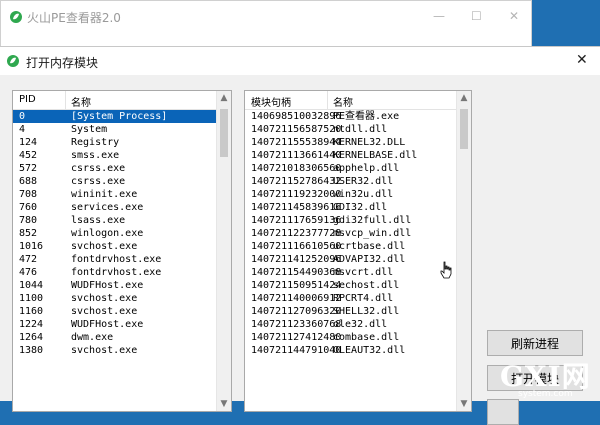 The height and width of the screenshot is (425, 600). What do you see at coordinates (81, 101) in the screenshot?
I see `column-header-name: 名称` at bounding box center [81, 101].